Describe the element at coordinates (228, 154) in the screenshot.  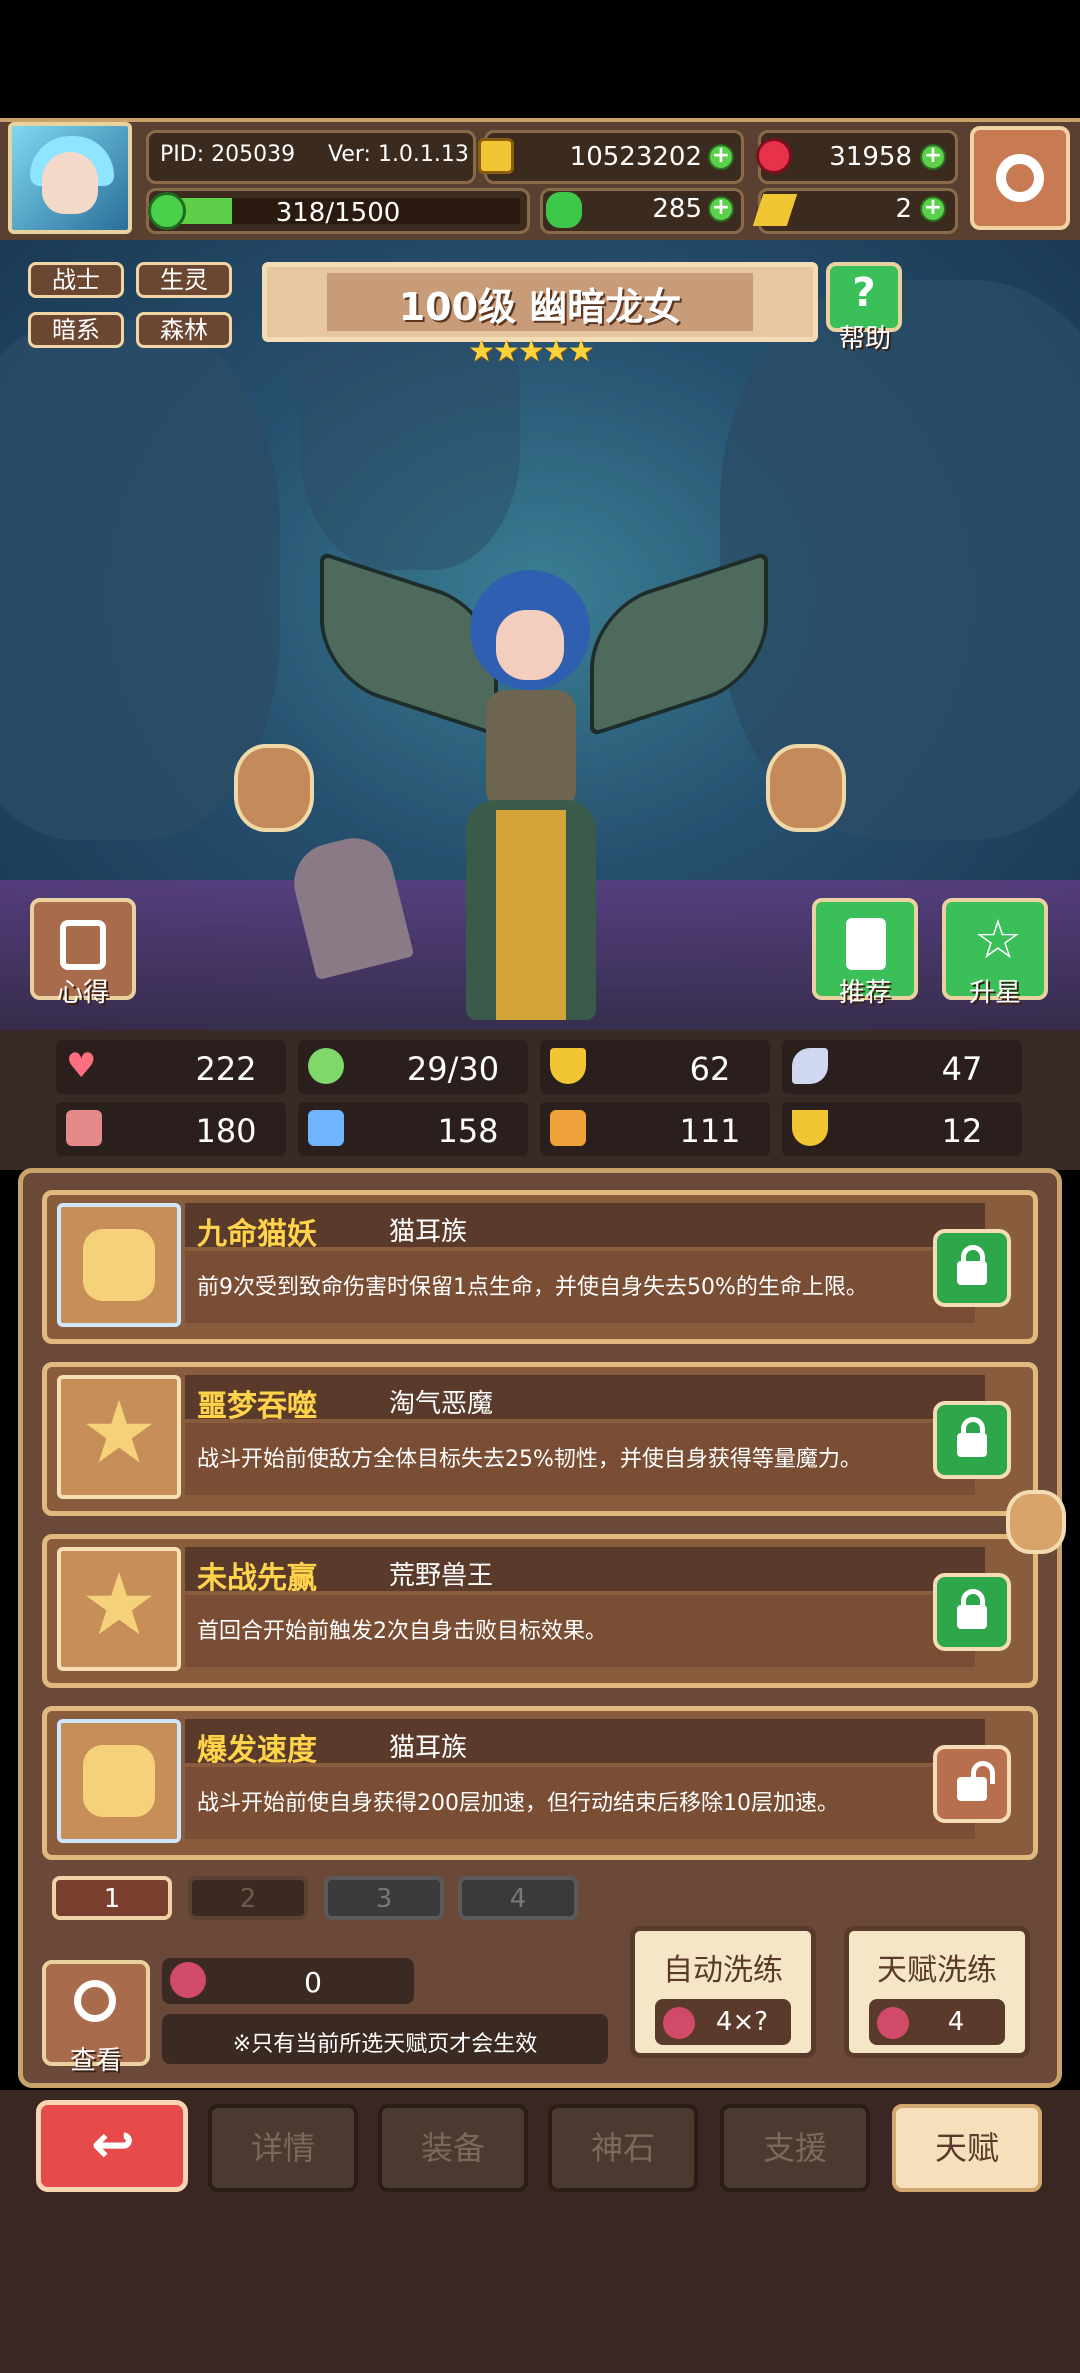
I see `player-id: PID: 205039` at that location.